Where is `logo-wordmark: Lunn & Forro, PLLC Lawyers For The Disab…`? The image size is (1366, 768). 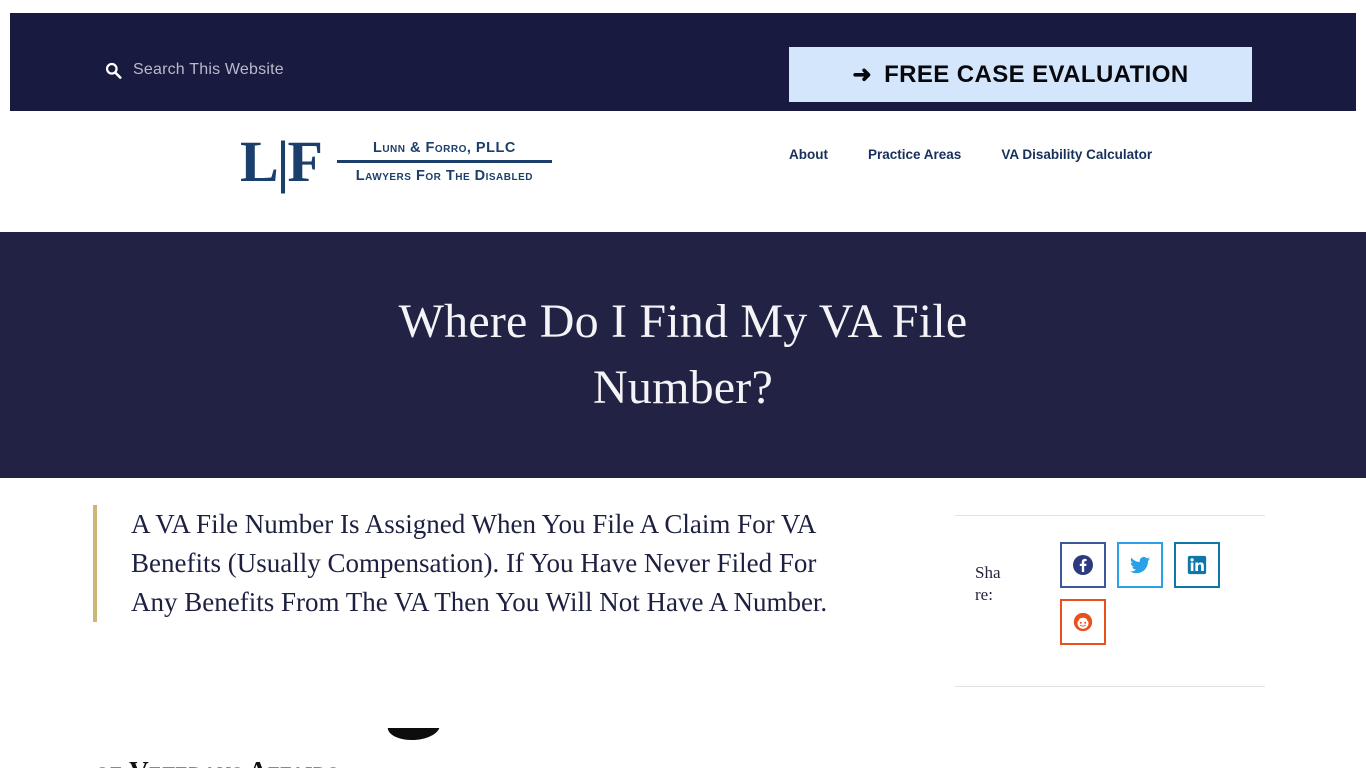 logo-wordmark: Lunn & Forro, PLLC Lawyers For The Disab… is located at coordinates (444, 162).